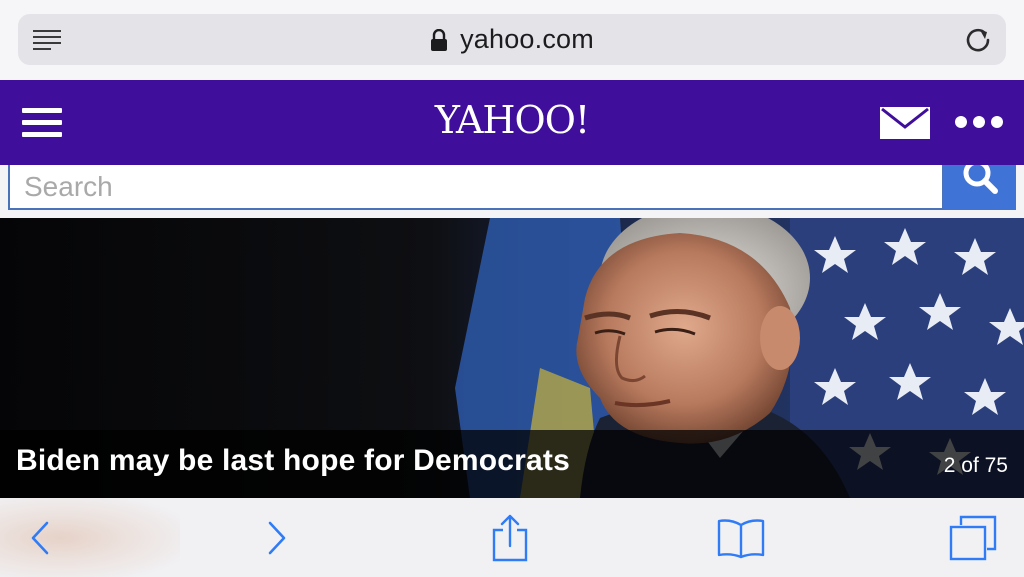  I want to click on address-bar: yahoo.com, so click(512, 39).